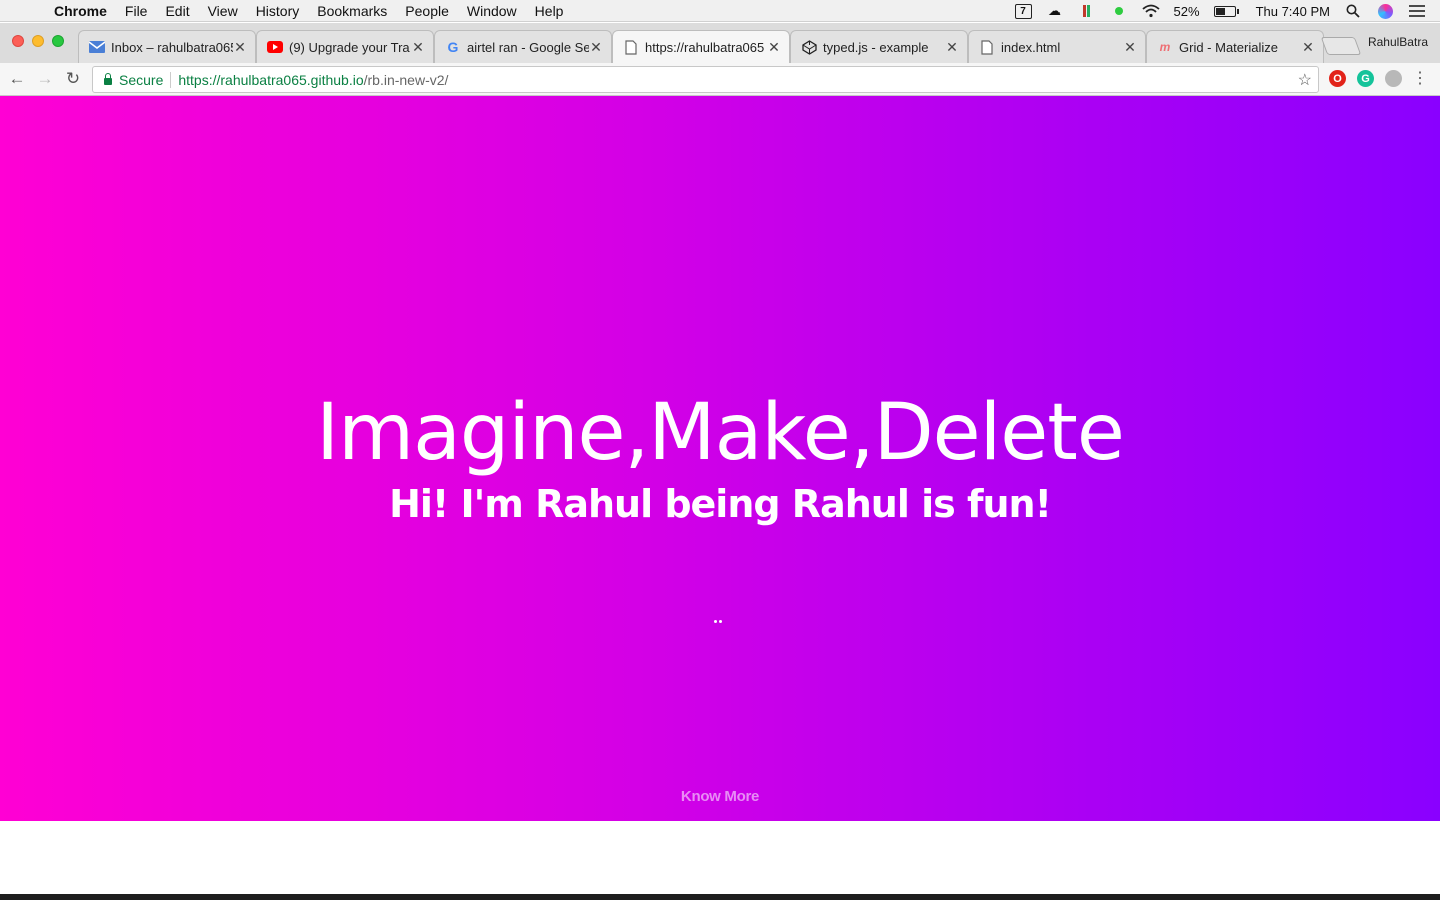 This screenshot has width=1440, height=900. Describe the element at coordinates (1385, 11) in the screenshot. I see `siri-icon` at that location.